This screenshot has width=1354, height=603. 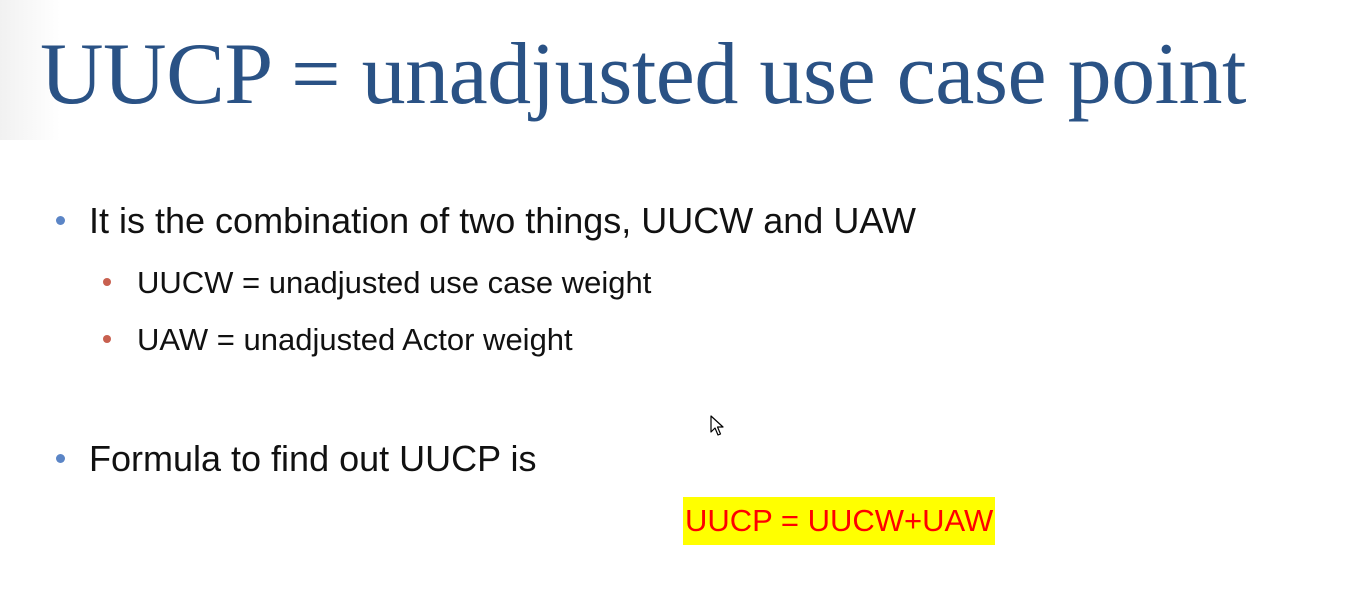 What do you see at coordinates (355, 339) in the screenshot?
I see `sub-bullet-text: UAW = unadjusted Actor weight` at bounding box center [355, 339].